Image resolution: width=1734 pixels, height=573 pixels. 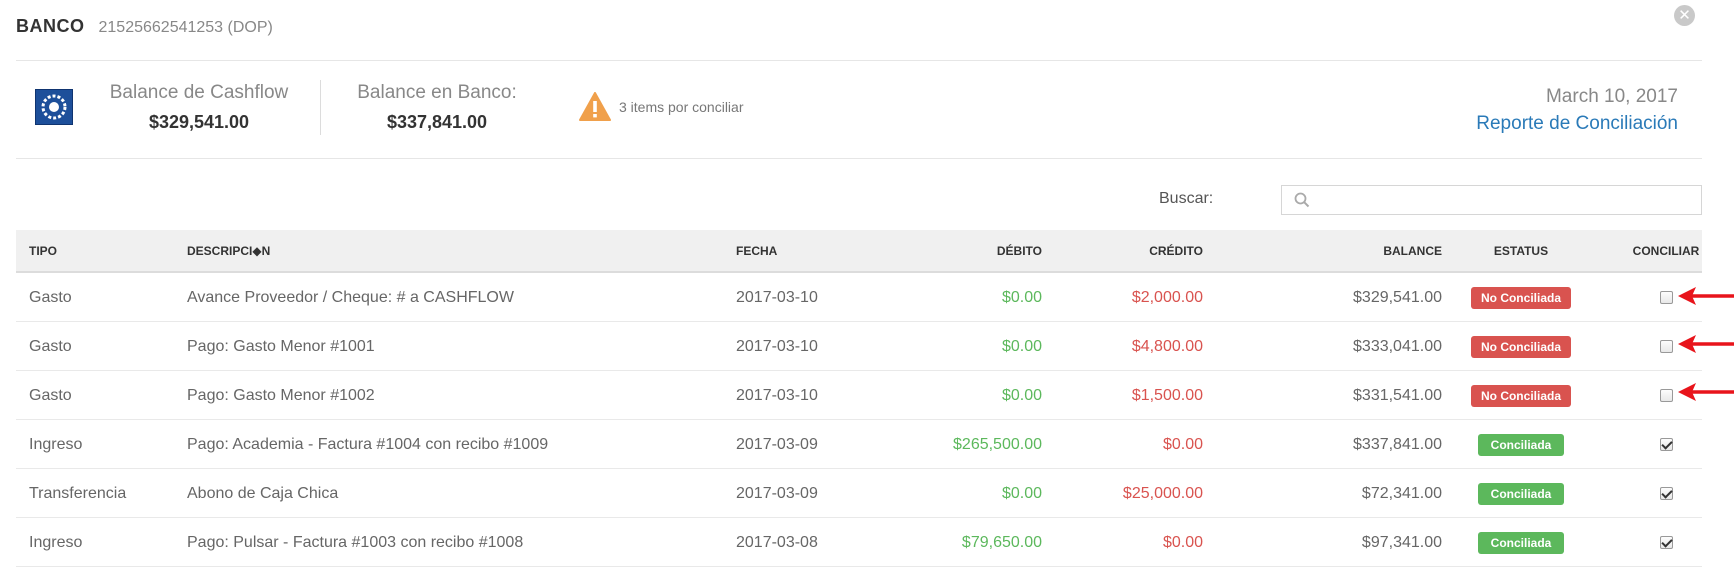 What do you see at coordinates (78, 493) in the screenshot?
I see `cell-tipo: Transferencia` at bounding box center [78, 493].